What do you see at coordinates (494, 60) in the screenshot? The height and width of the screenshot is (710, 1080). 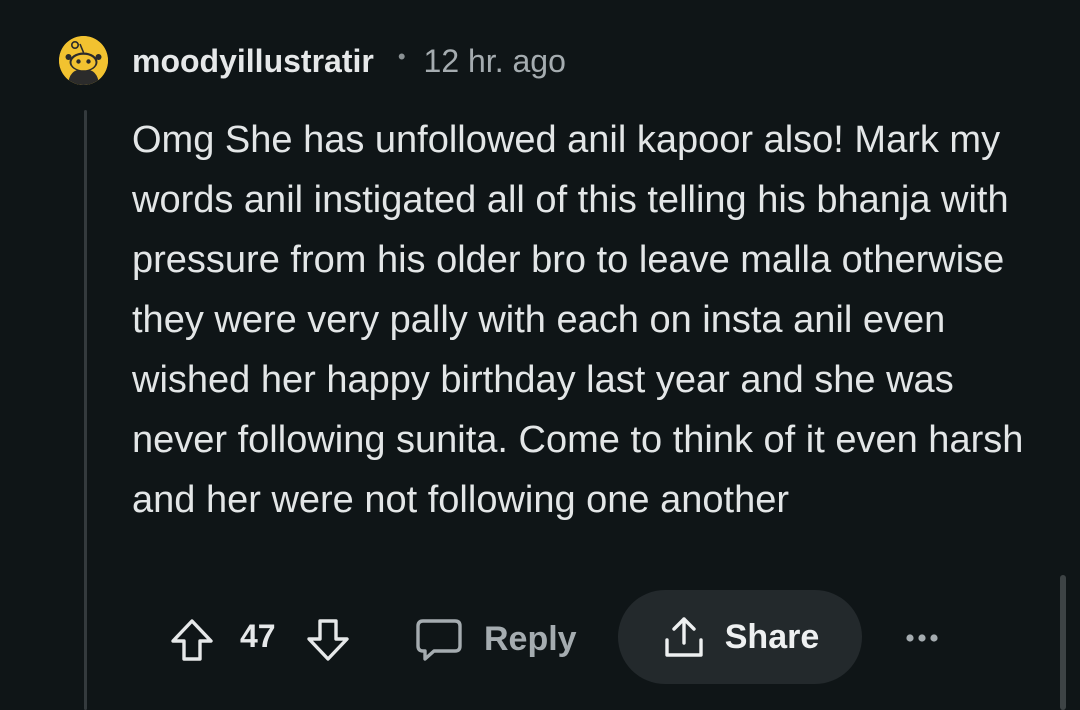 I see `comment-timestamp: 12 hr. ago` at bounding box center [494, 60].